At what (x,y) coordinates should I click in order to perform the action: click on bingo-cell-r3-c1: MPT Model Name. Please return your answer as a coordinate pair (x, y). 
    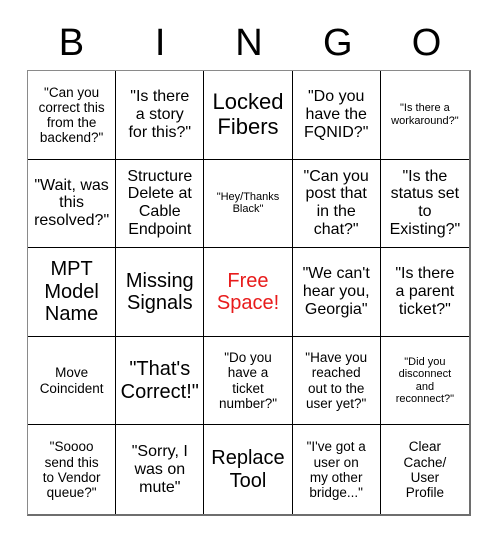
    Looking at the image, I should click on (72, 292).